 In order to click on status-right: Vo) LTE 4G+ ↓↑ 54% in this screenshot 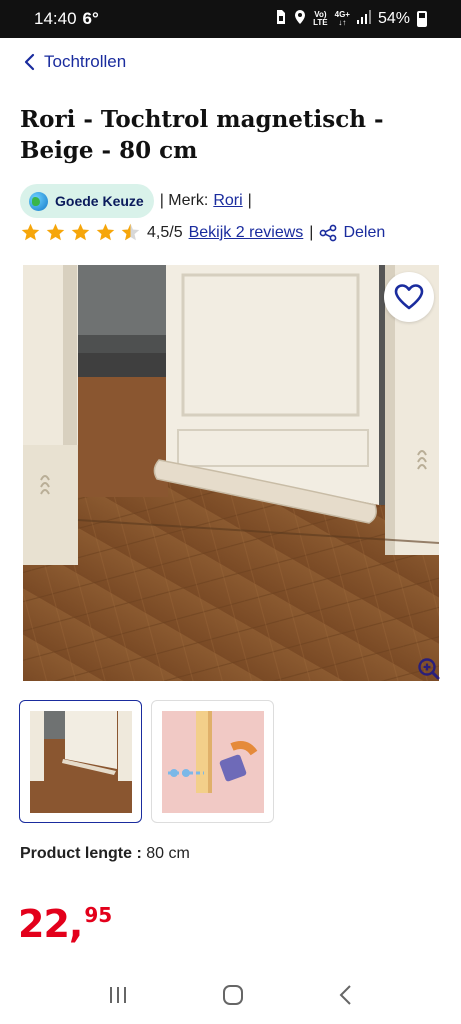, I will do `click(351, 19)`.